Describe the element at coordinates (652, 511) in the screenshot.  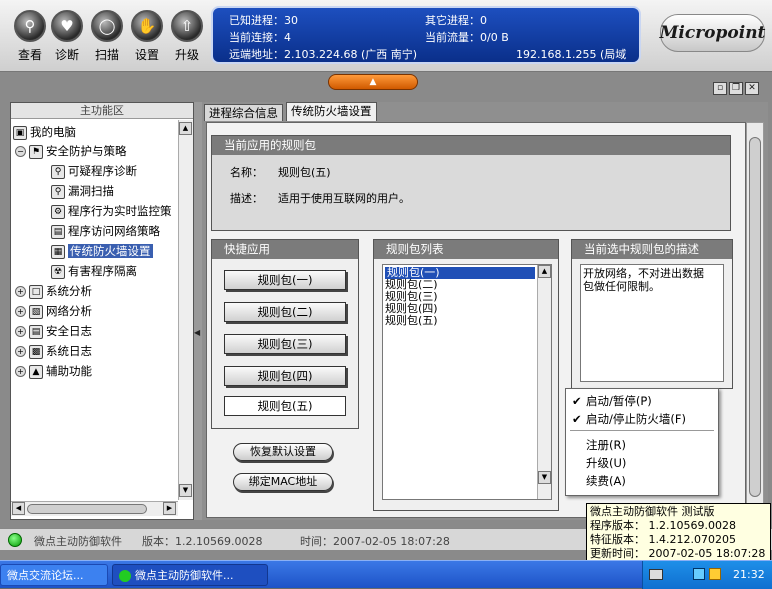
I see `tooltip-line: 微点主动防御软件 测试版` at that location.